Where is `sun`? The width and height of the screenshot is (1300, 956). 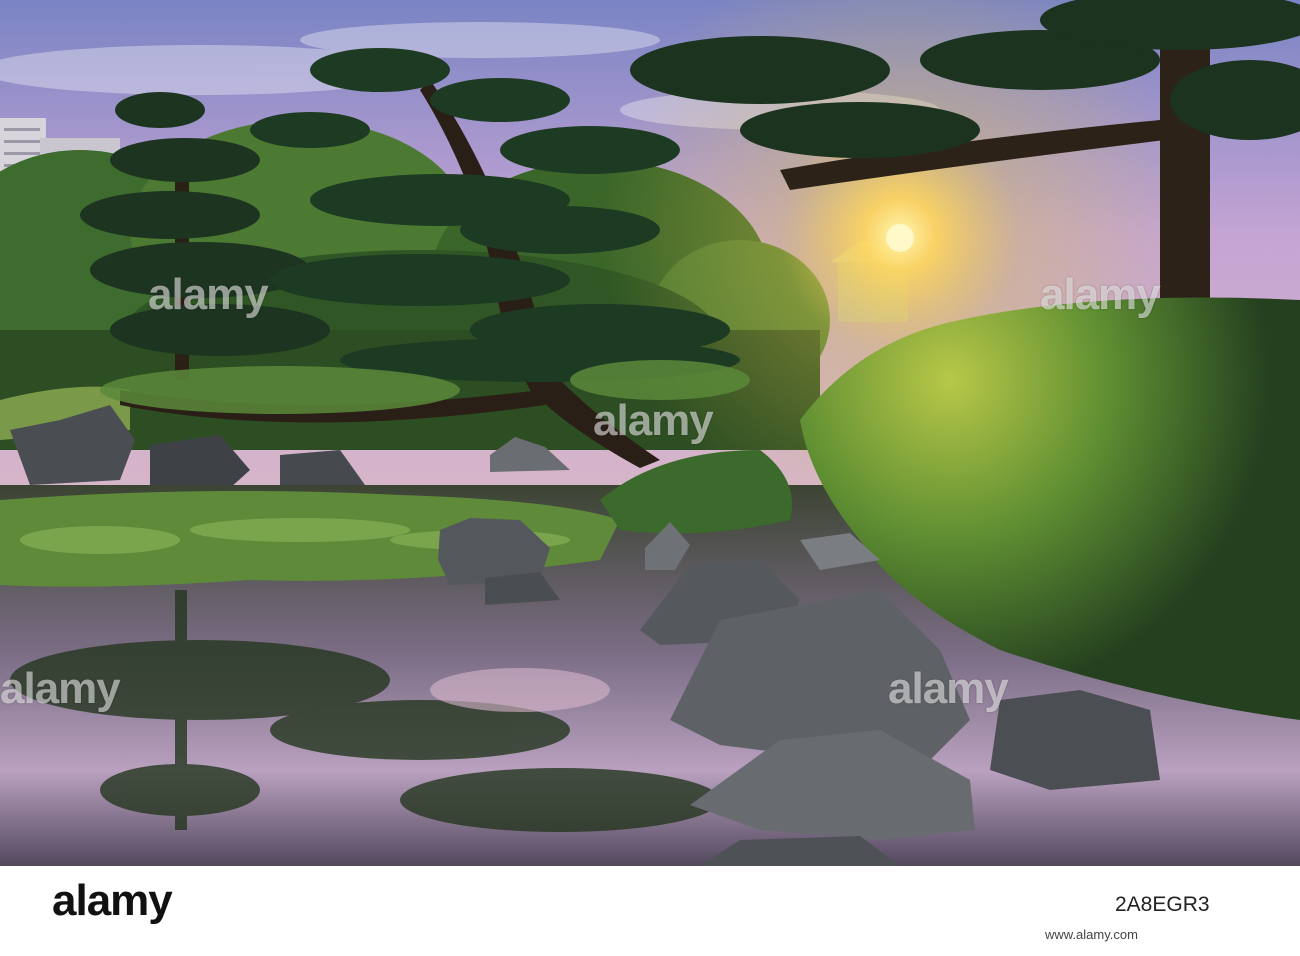
sun is located at coordinates (900, 238).